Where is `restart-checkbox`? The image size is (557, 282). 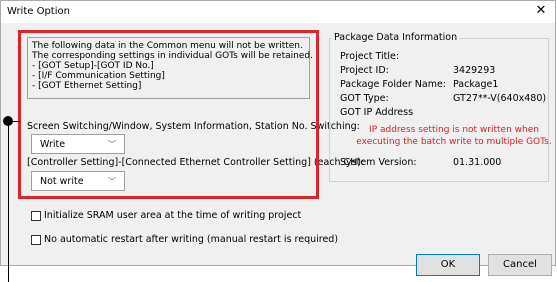
restart-checkbox is located at coordinates (36, 240).